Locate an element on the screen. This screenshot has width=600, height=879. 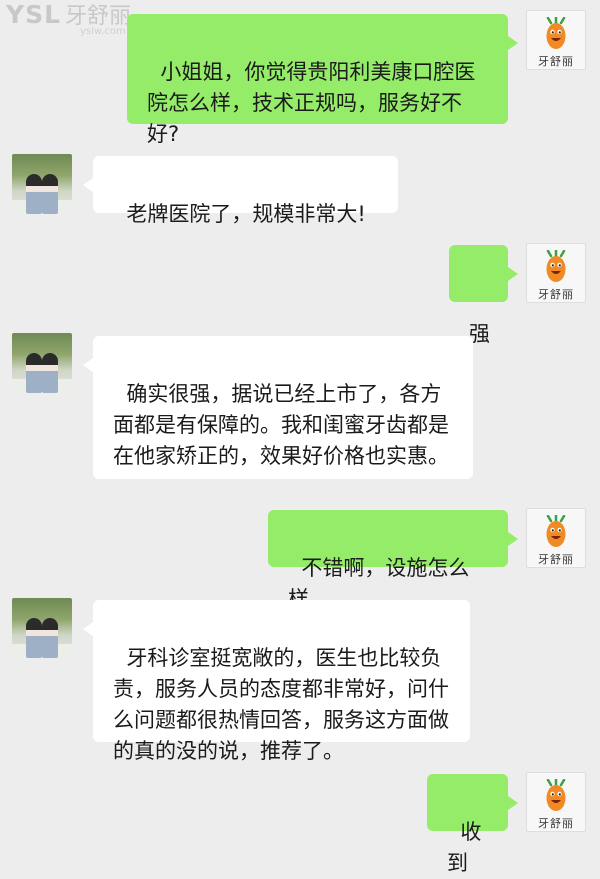
message-bubble-sent: 小姐姐，你觉得贵阳利美康口腔医院怎么样，技术正规吗，服务好不好? is located at coordinates (322, 80).